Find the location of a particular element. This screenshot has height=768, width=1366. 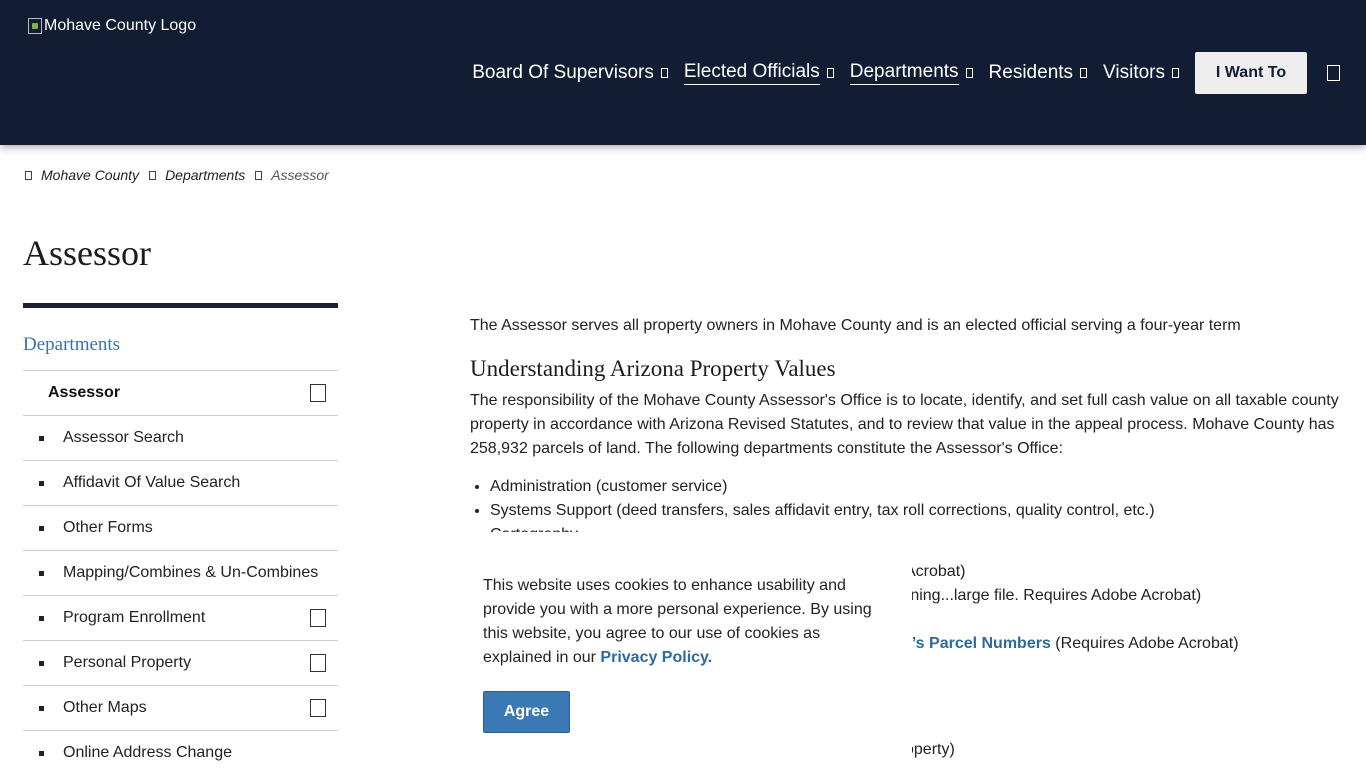

sidebar-item-assessor: Assessor is located at coordinates (180, 393).